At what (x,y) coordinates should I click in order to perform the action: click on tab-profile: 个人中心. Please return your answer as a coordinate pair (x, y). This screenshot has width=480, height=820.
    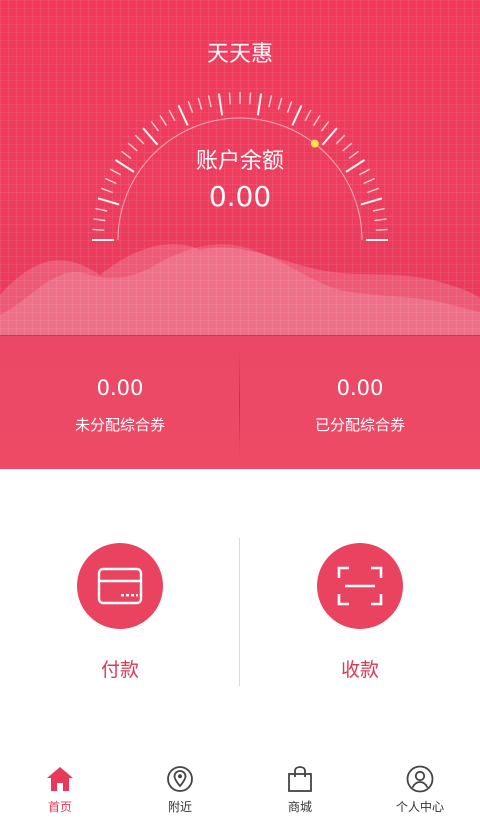
    Looking at the image, I should click on (420, 787).